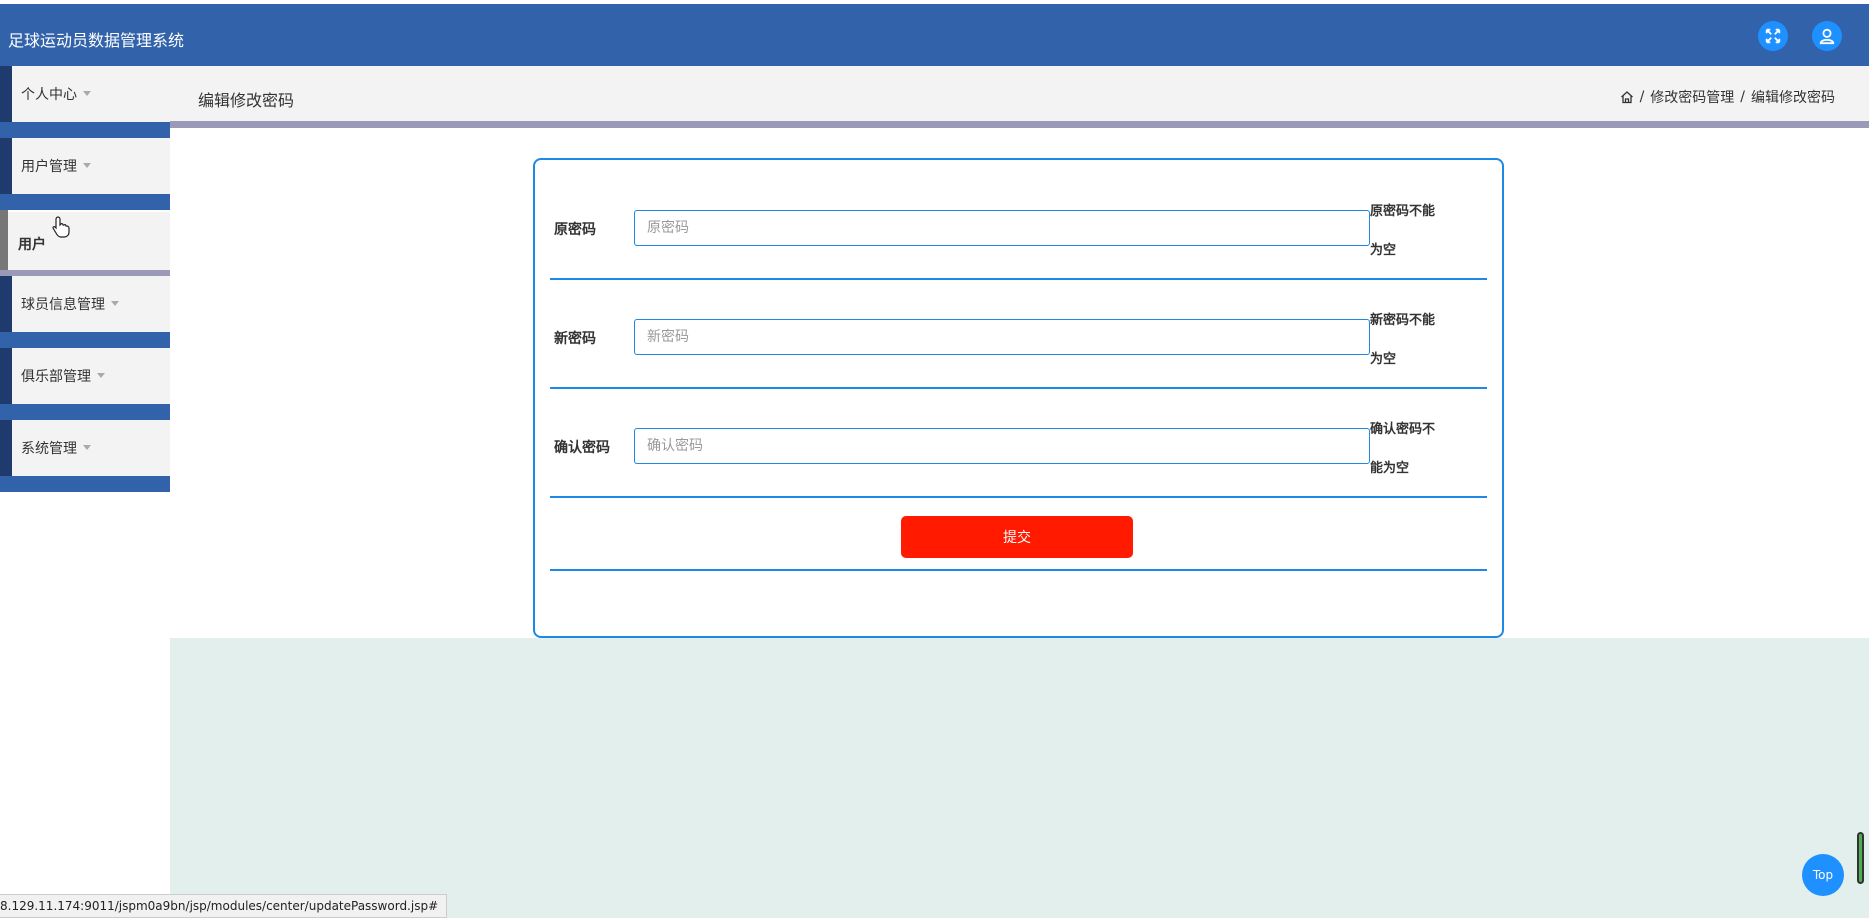 Image resolution: width=1869 pixels, height=918 pixels. I want to click on fullscreen-button, so click(1773, 36).